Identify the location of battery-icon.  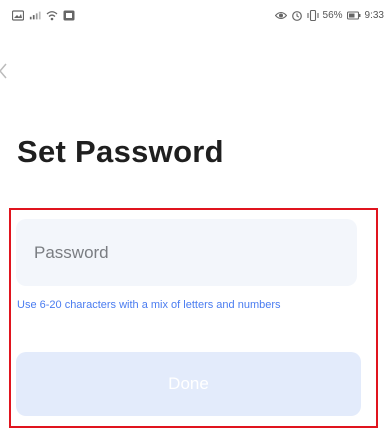
(353, 15).